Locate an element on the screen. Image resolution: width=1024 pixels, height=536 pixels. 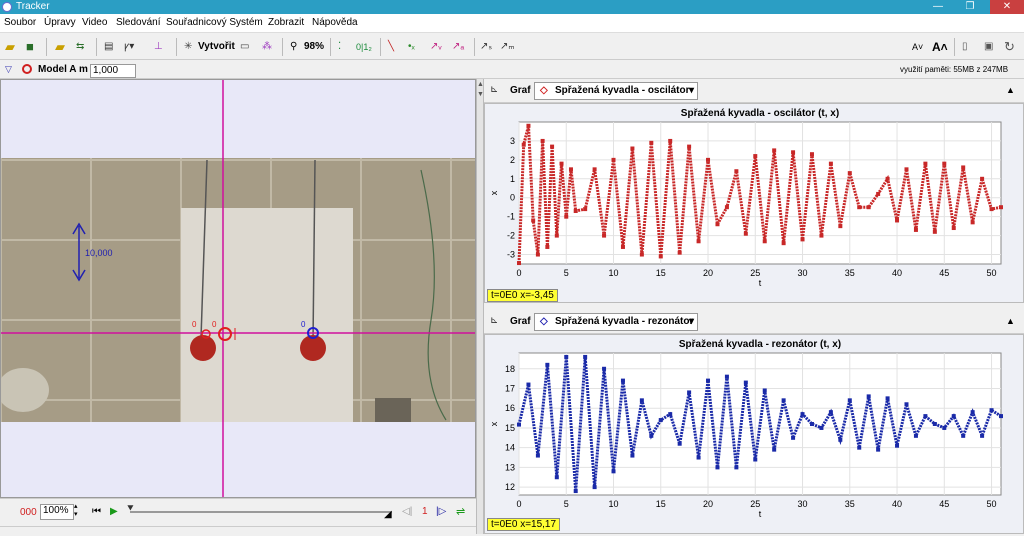
import-icon: ▰ is located at coordinates (60, 47).